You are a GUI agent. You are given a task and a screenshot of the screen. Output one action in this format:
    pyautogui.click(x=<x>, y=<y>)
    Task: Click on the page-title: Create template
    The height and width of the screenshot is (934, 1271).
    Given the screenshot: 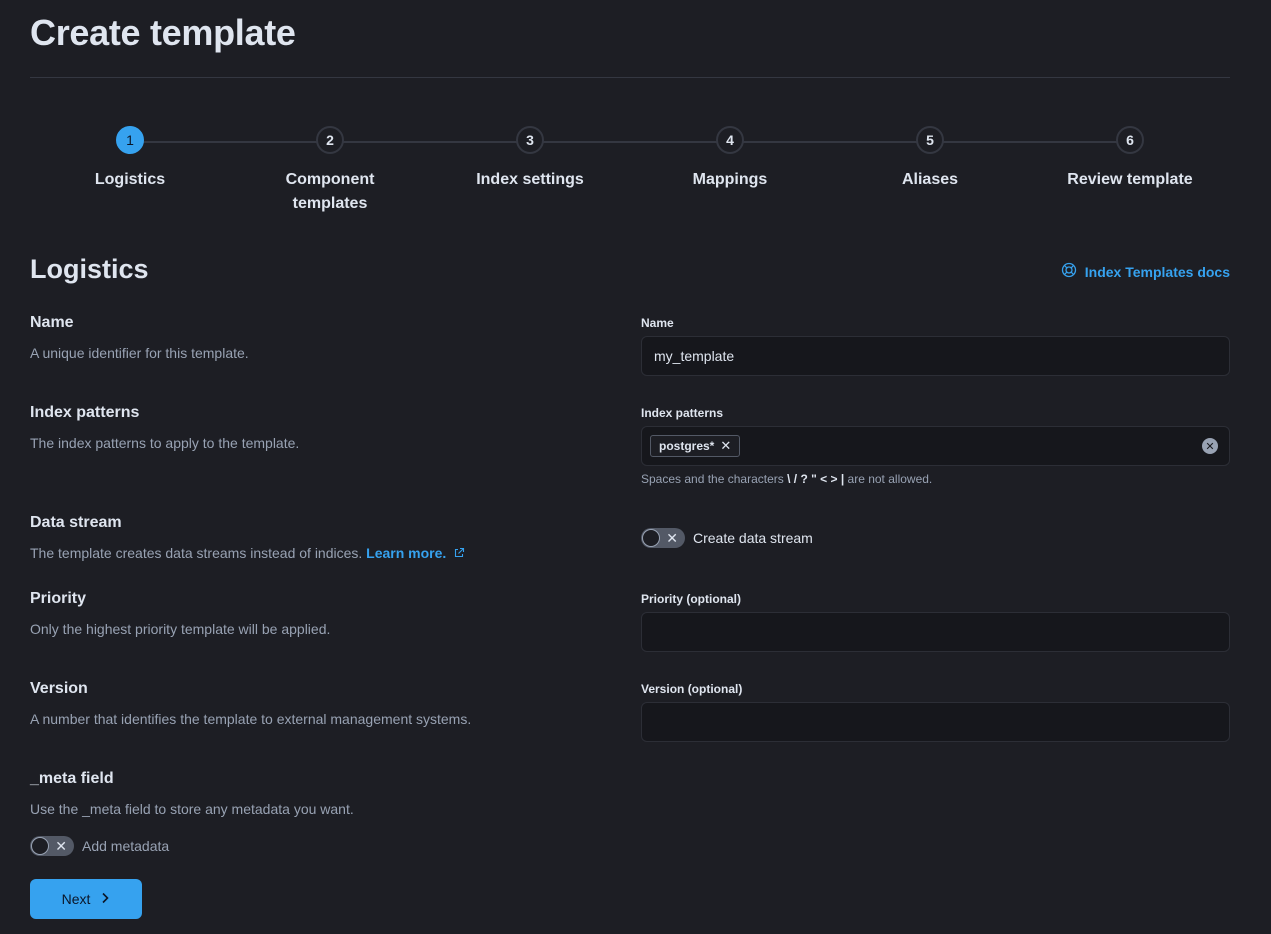 What is the action you would take?
    pyautogui.click(x=163, y=32)
    